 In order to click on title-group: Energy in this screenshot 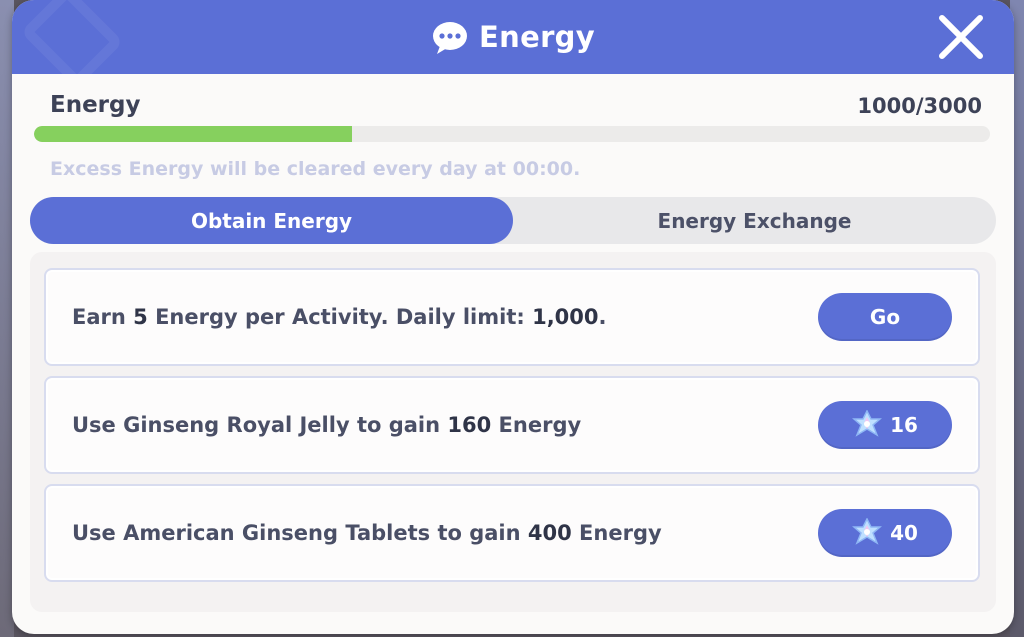, I will do `click(513, 37)`.